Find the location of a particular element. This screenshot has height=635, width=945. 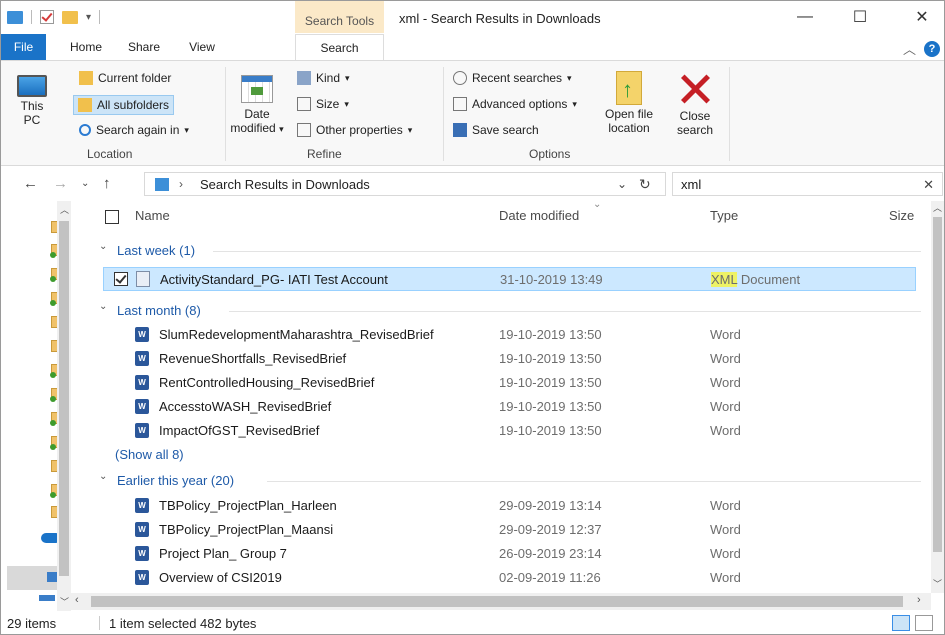

forward-arrow-icon: → is located at coordinates (60, 183).